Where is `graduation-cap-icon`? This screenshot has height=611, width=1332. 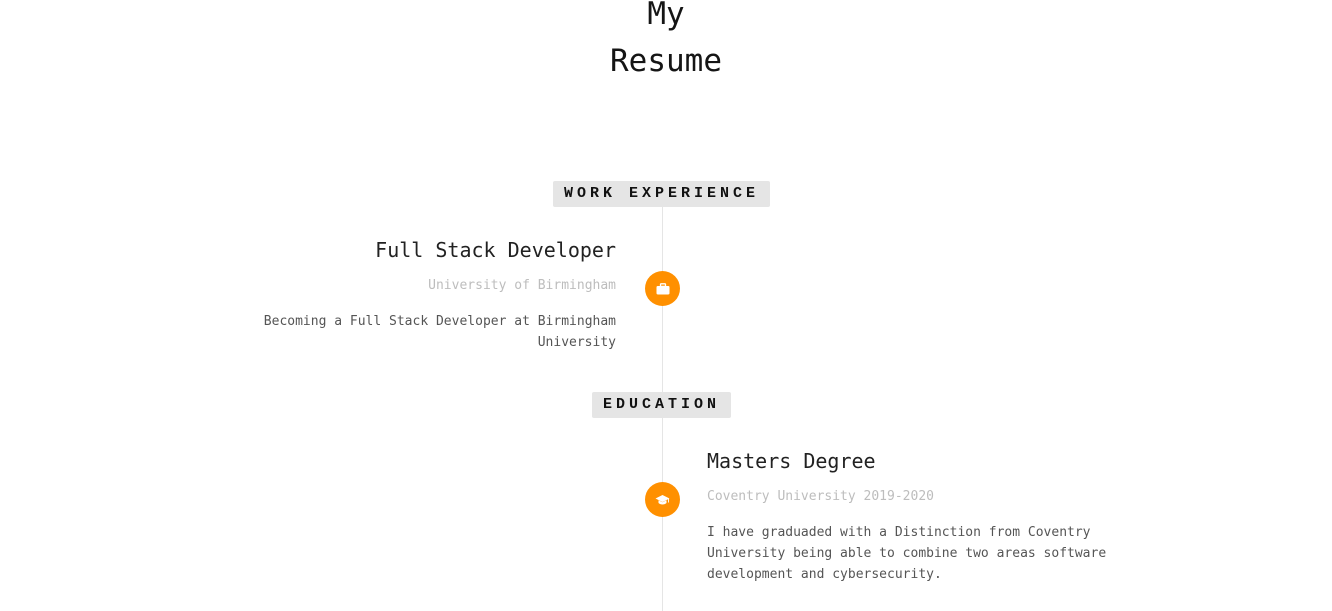 graduation-cap-icon is located at coordinates (662, 499).